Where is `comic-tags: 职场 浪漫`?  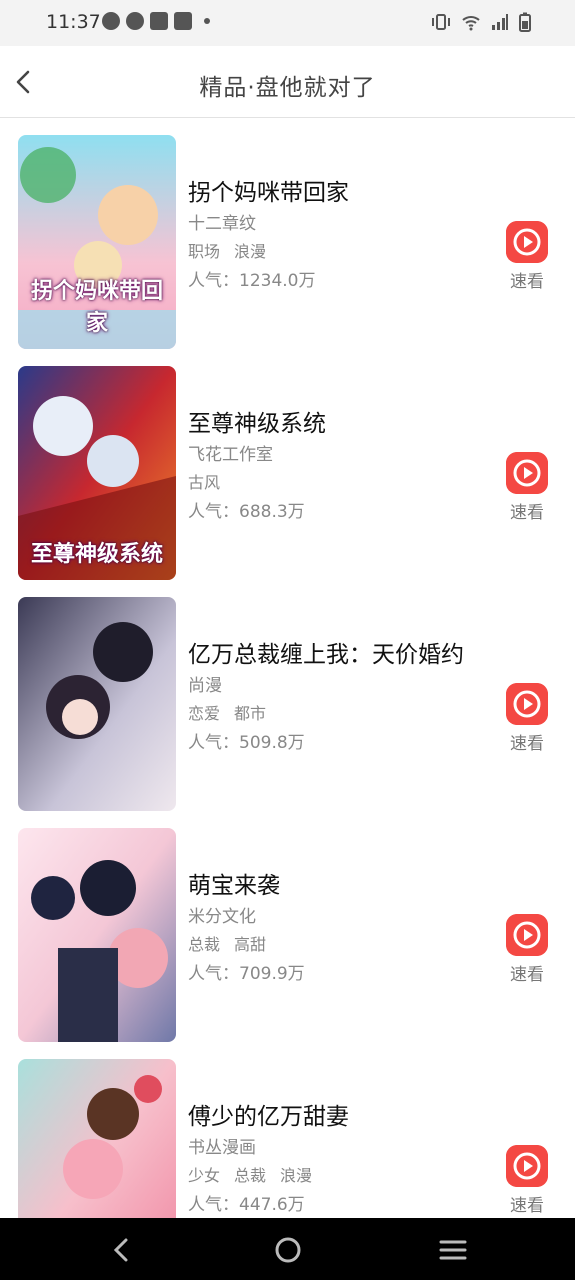 comic-tags: 职场 浪漫 is located at coordinates (227, 250).